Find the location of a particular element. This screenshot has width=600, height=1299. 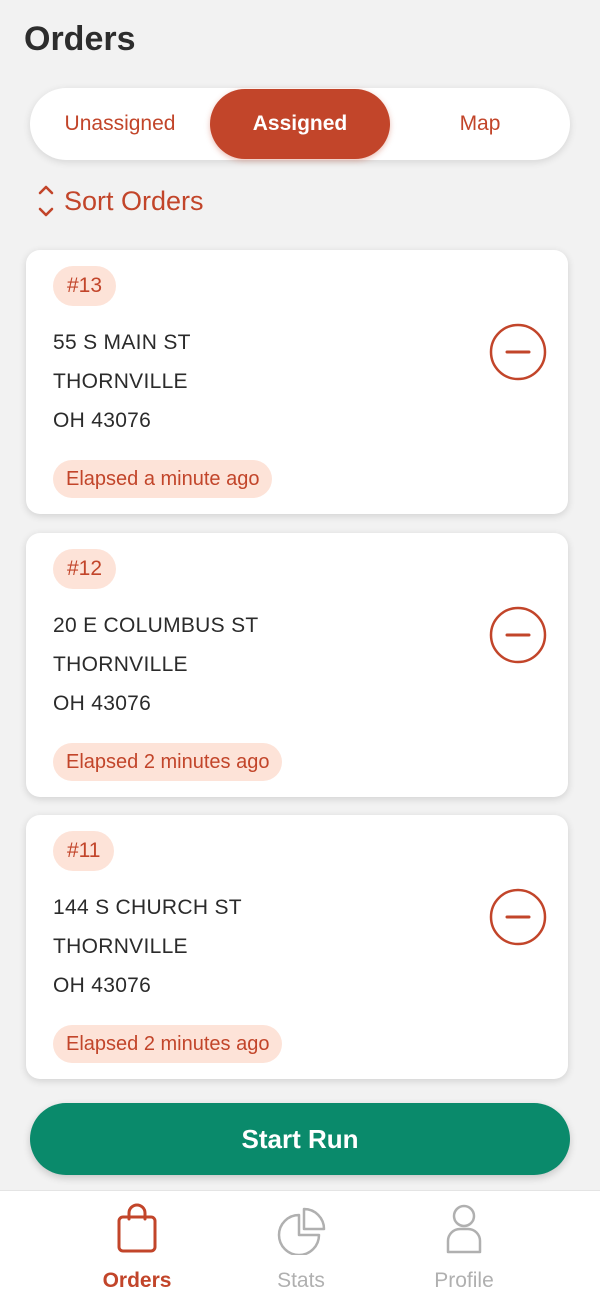

sort-orders-button: Sort Orders is located at coordinates (120, 201).